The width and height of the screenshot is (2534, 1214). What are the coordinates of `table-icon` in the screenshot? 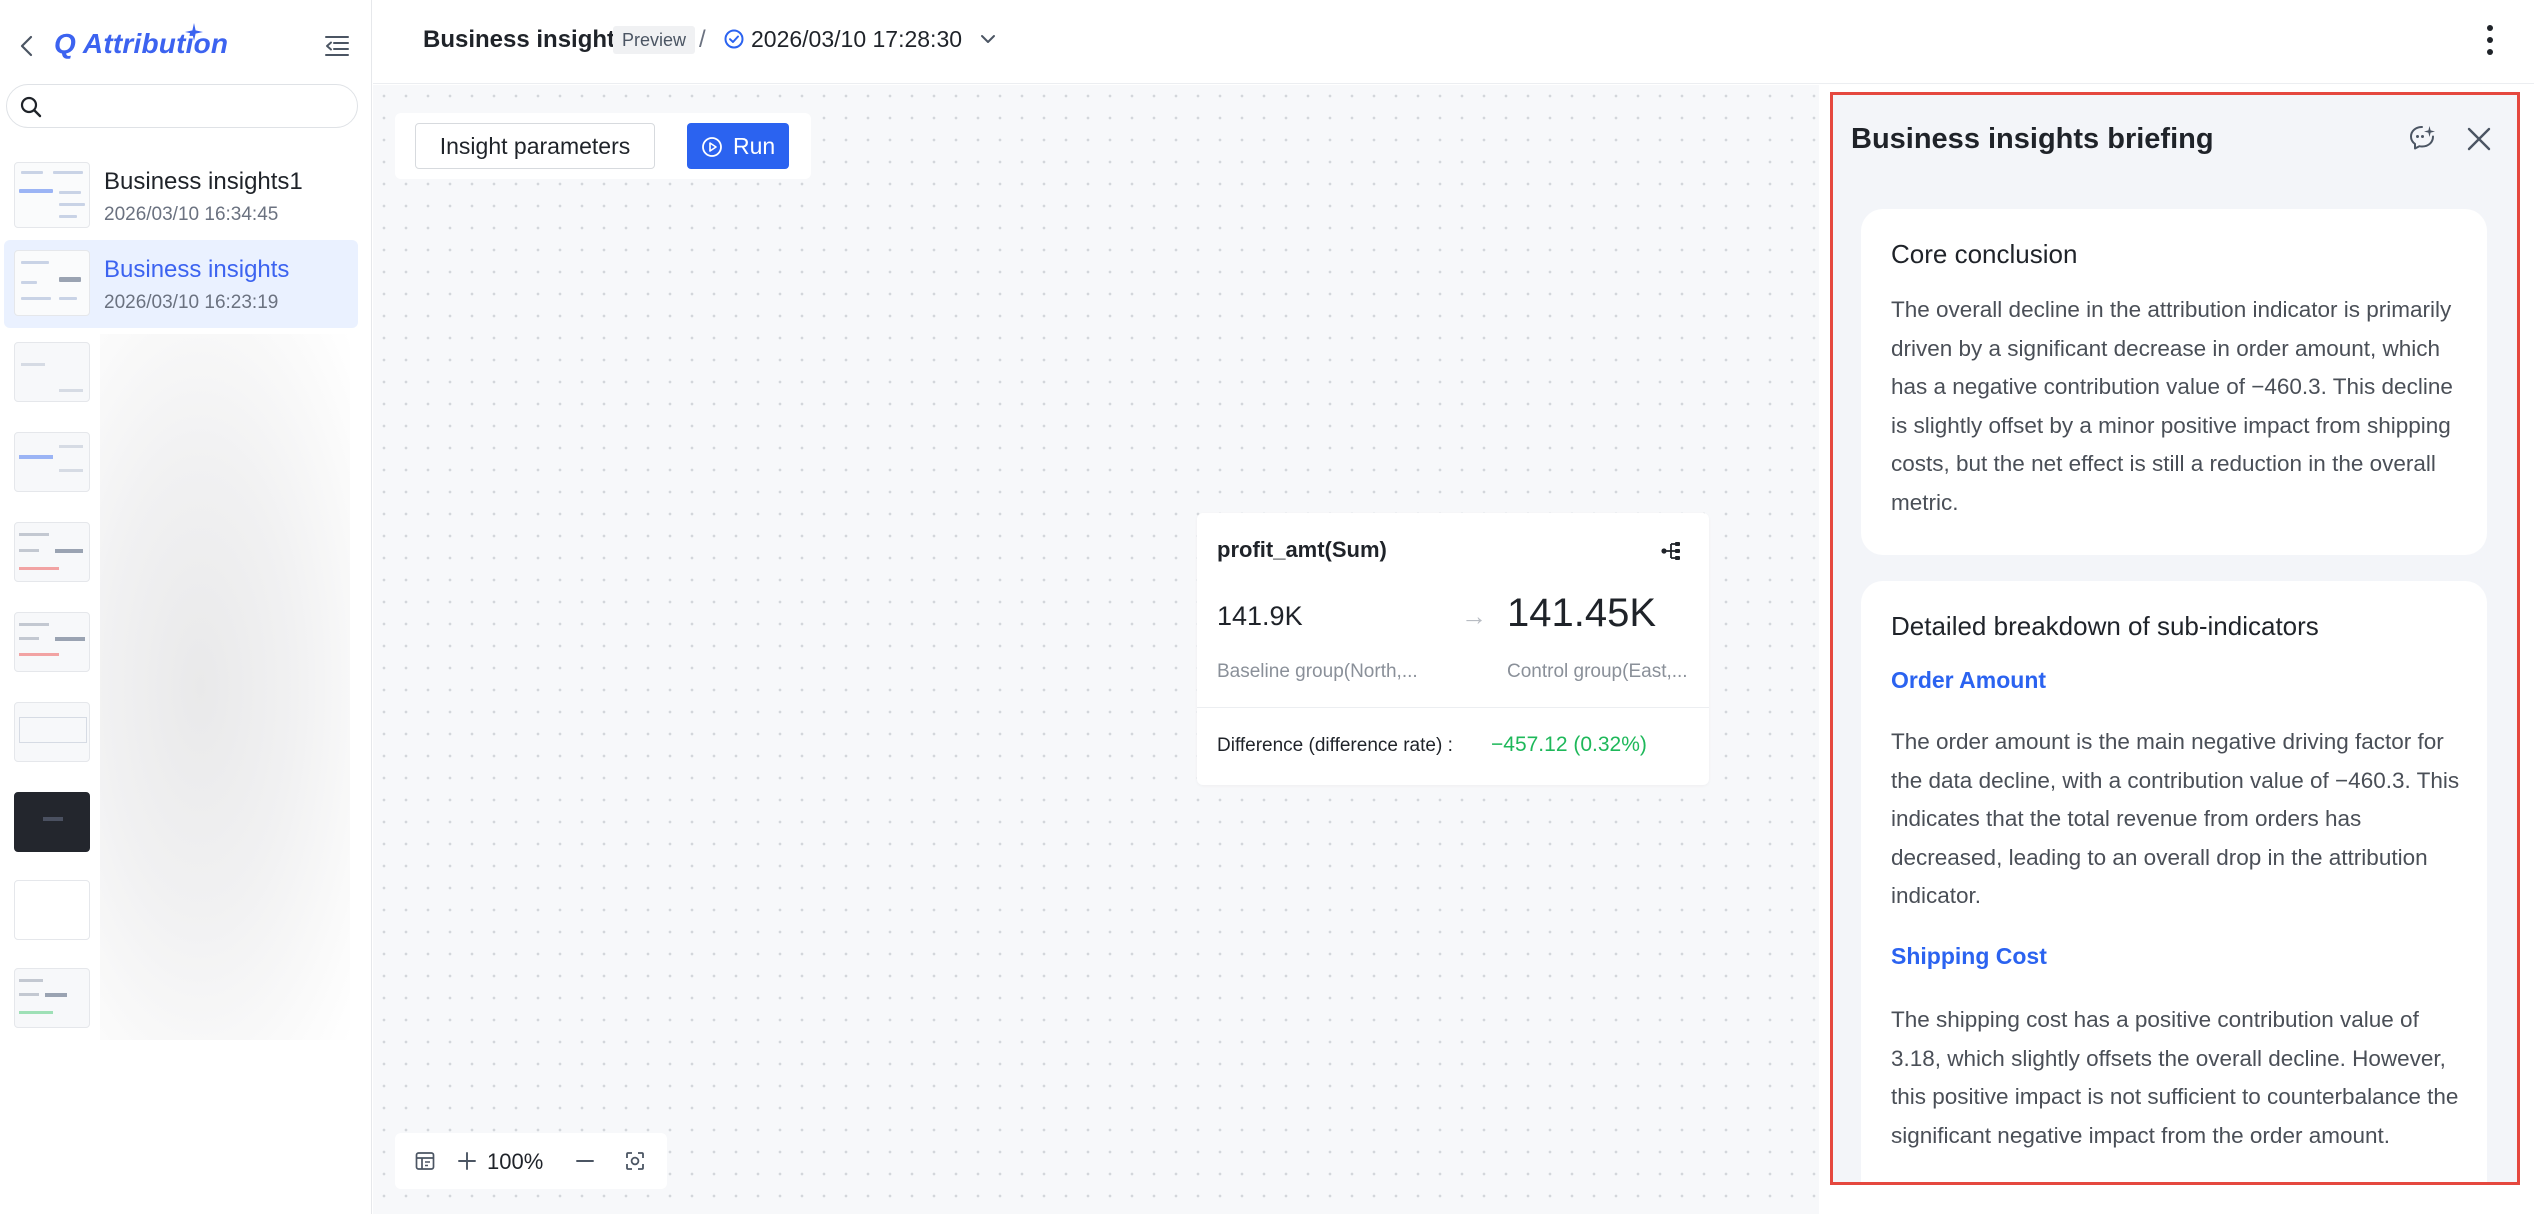 It's located at (425, 1161).